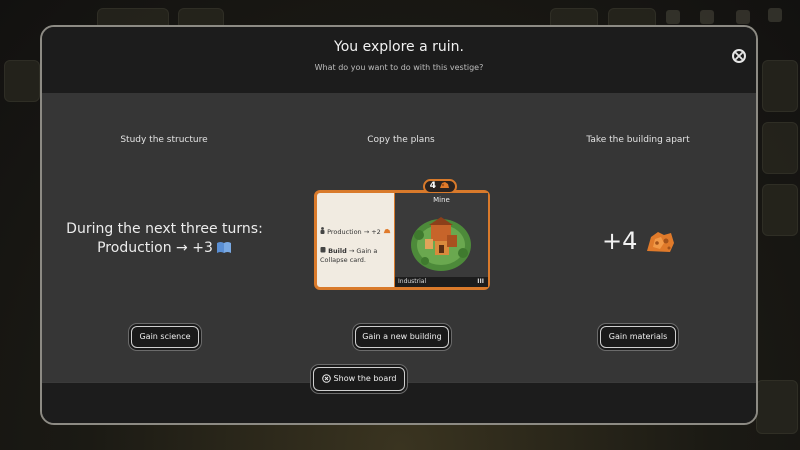 The image size is (800, 450). I want to click on card-type: Industrial, so click(412, 281).